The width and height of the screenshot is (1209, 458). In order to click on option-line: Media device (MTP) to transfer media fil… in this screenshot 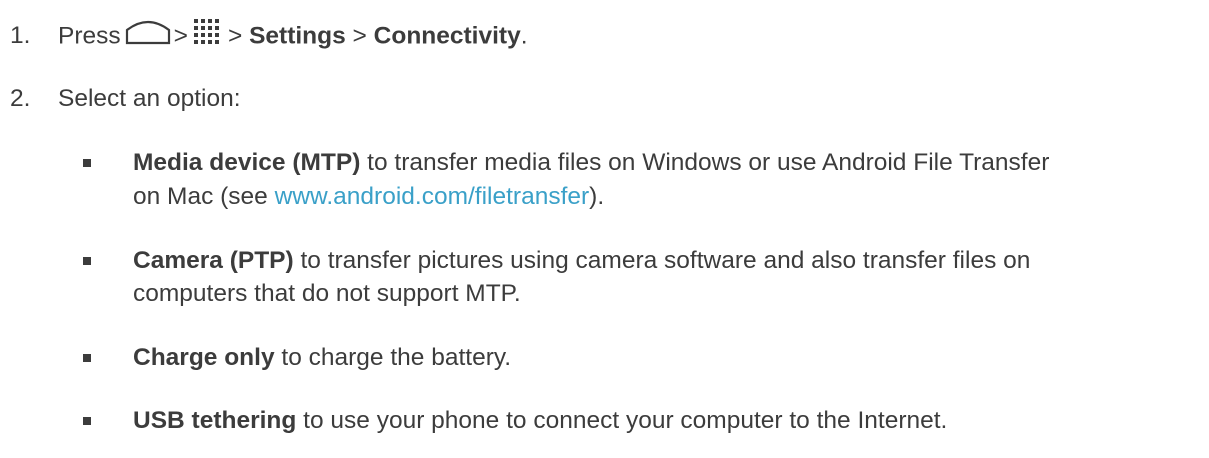, I will do `click(591, 163)`.